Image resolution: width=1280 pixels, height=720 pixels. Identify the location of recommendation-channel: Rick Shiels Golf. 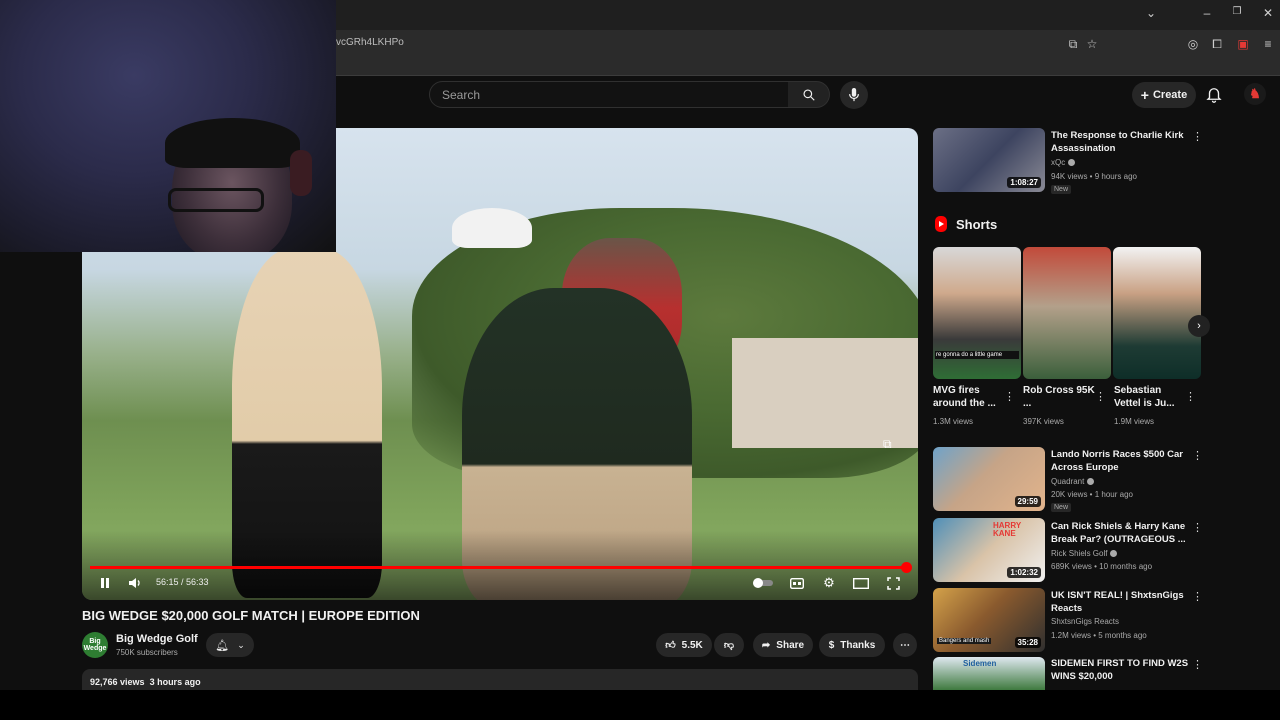
(1084, 553).